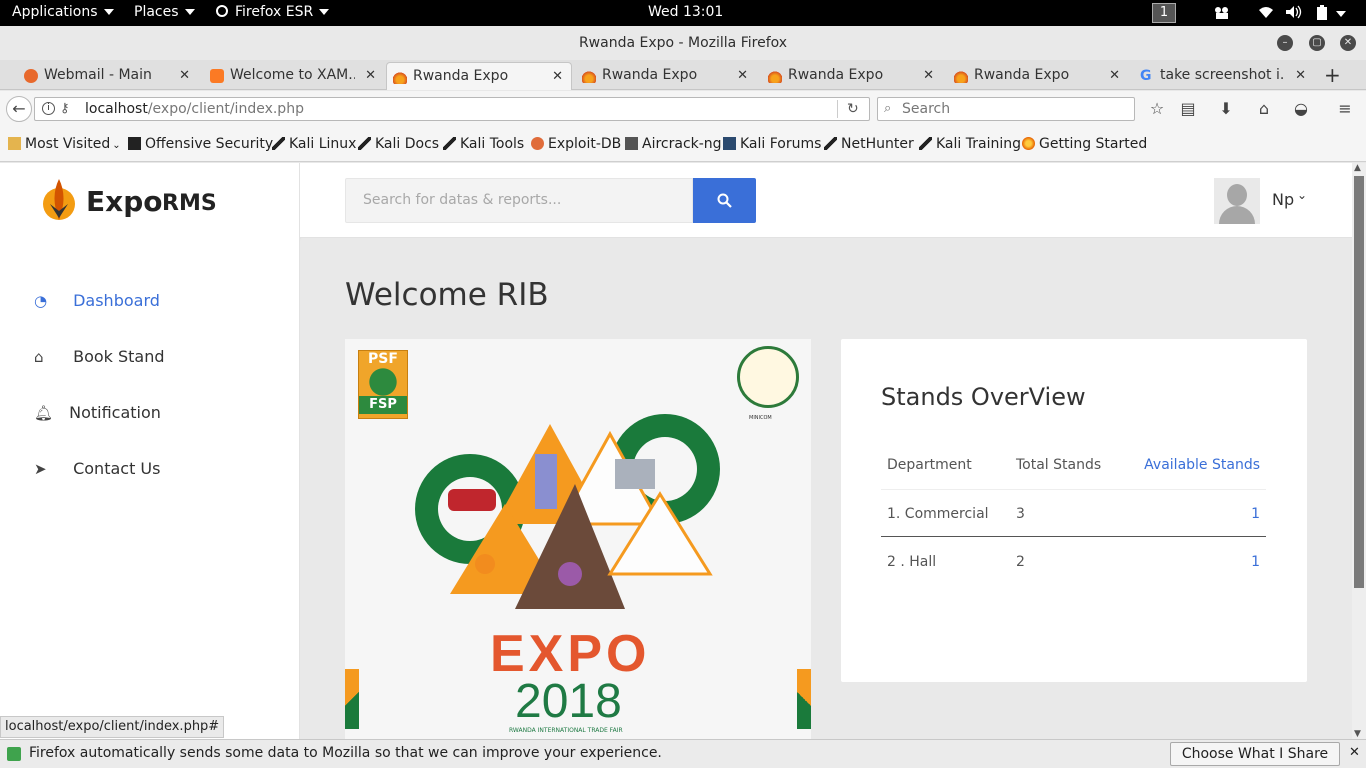 Image resolution: width=1366 pixels, height=768 pixels. What do you see at coordinates (97, 300) in the screenshot?
I see `sidebar-item-dashboard: ◔ Dashboard` at bounding box center [97, 300].